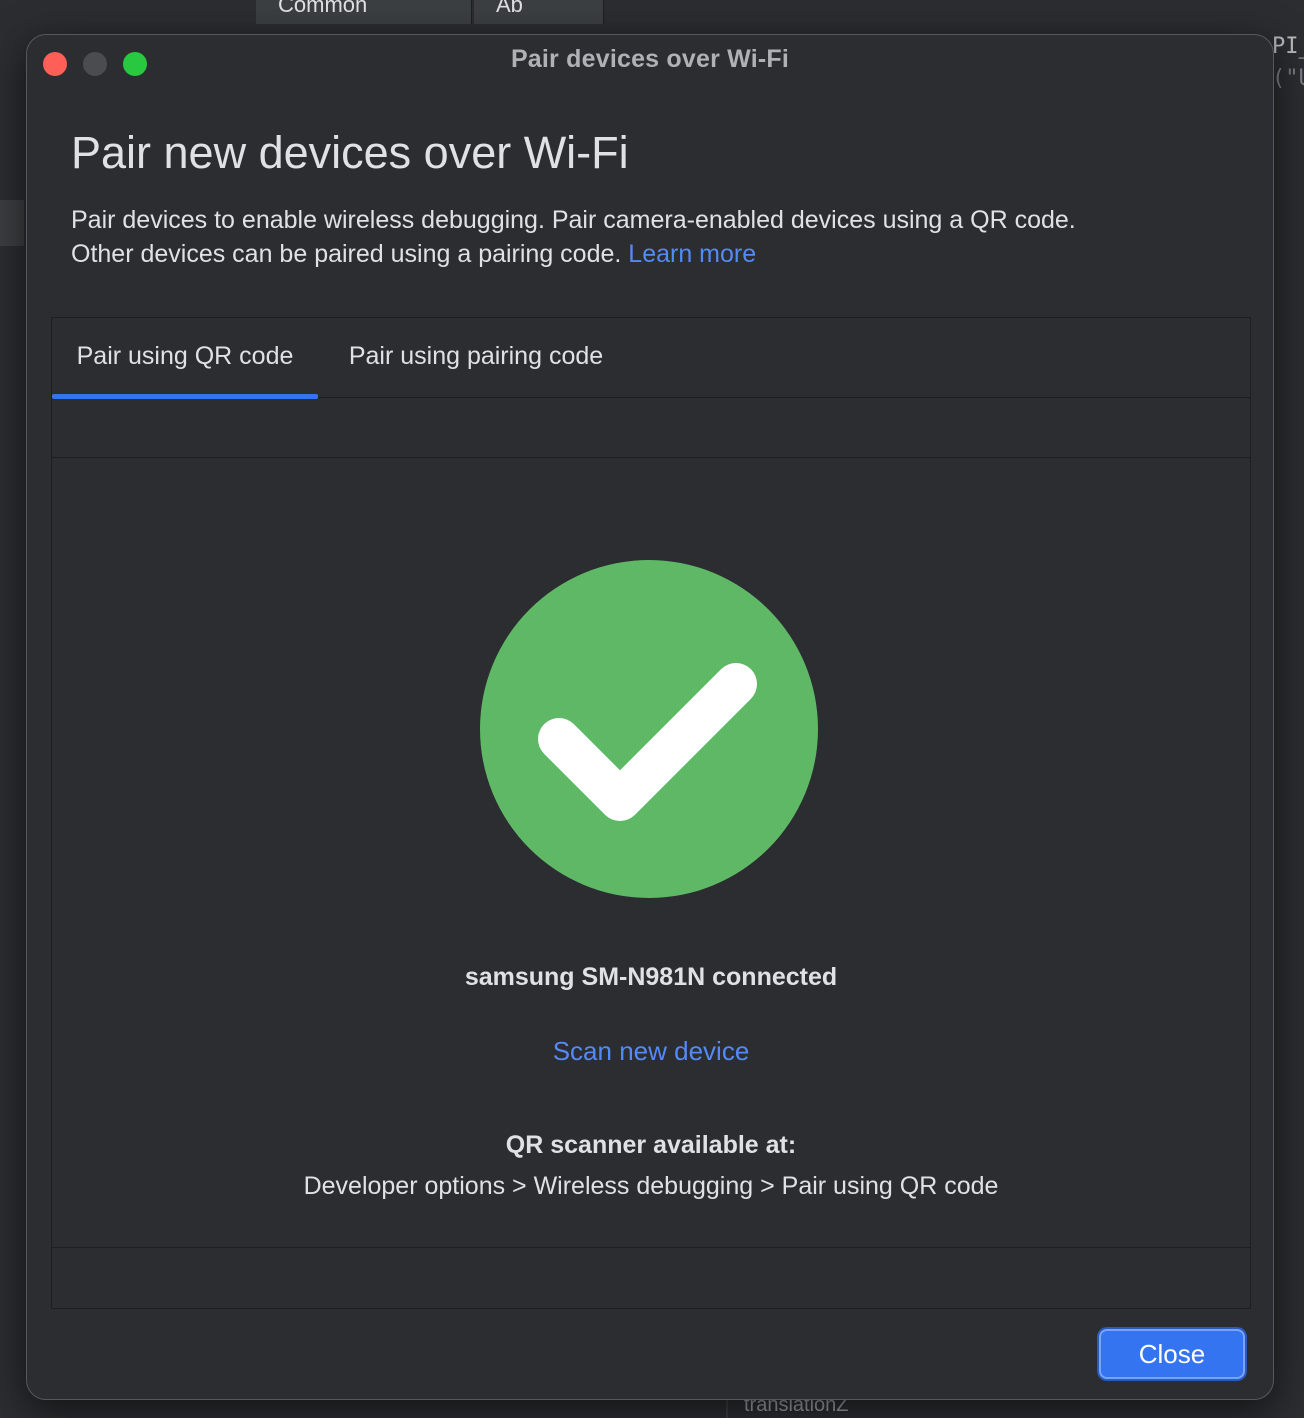 The image size is (1304, 1418). Describe the element at coordinates (1288, 46) in the screenshot. I see `editor-code-line: PI_` at that location.